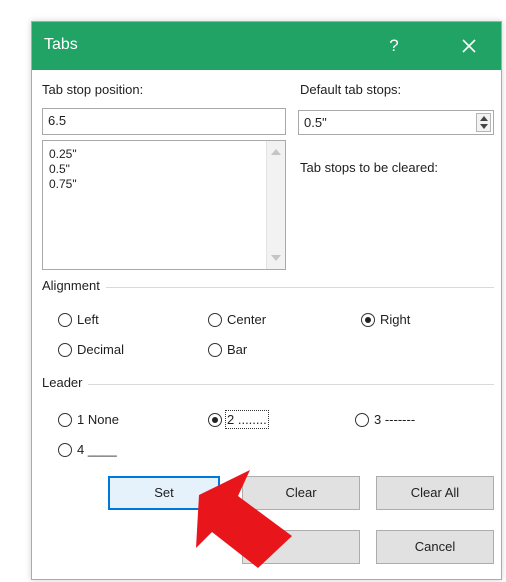  I want to click on title-bar: Tabs ?, so click(266, 46).